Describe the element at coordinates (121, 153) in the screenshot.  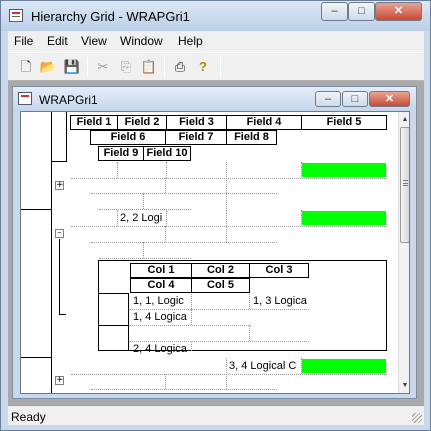
I see `header-field-9: Field 9` at that location.